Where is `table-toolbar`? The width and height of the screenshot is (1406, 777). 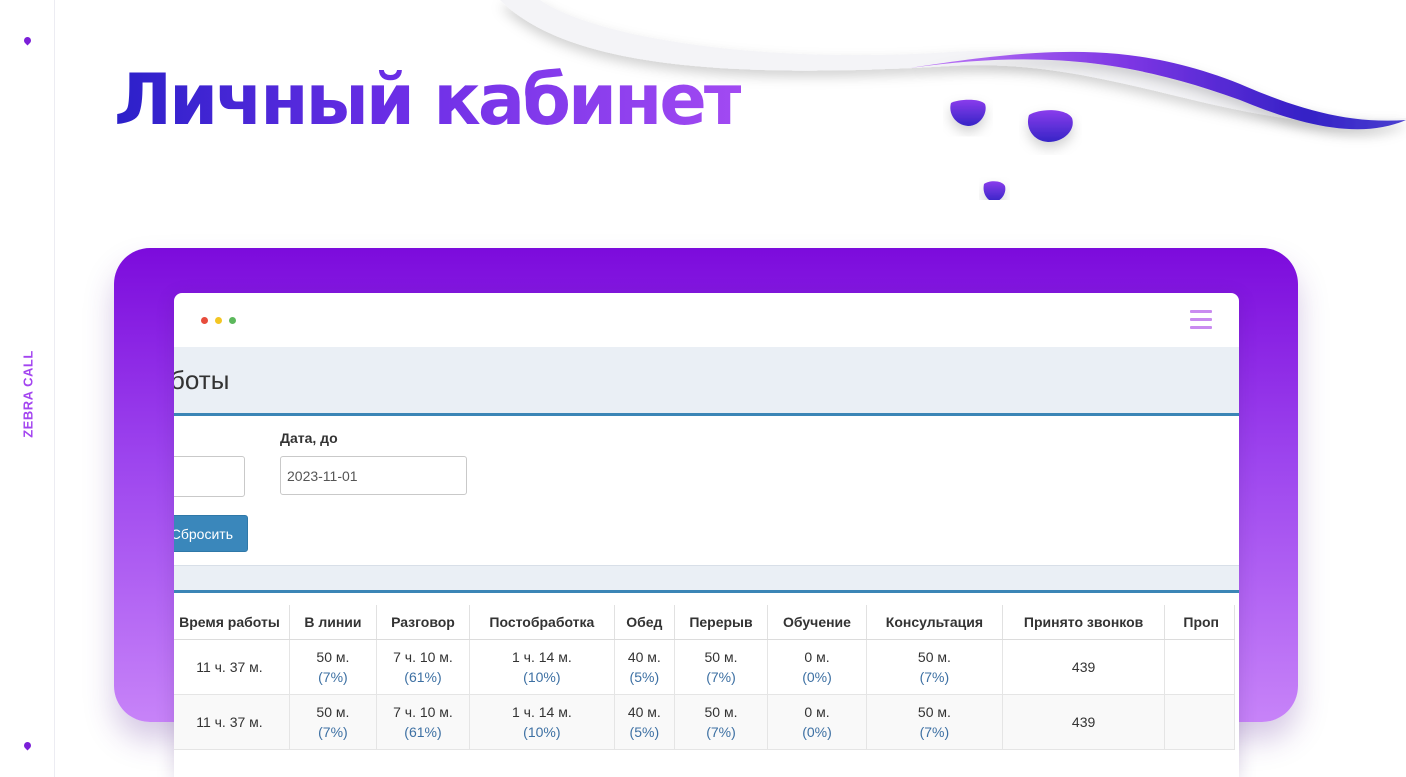 table-toolbar is located at coordinates (706, 579).